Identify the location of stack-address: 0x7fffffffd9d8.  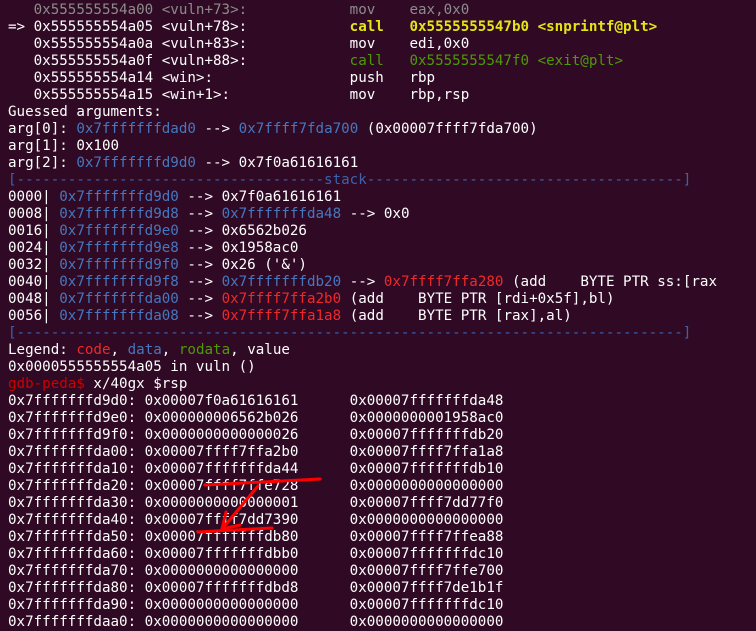
(119, 214).